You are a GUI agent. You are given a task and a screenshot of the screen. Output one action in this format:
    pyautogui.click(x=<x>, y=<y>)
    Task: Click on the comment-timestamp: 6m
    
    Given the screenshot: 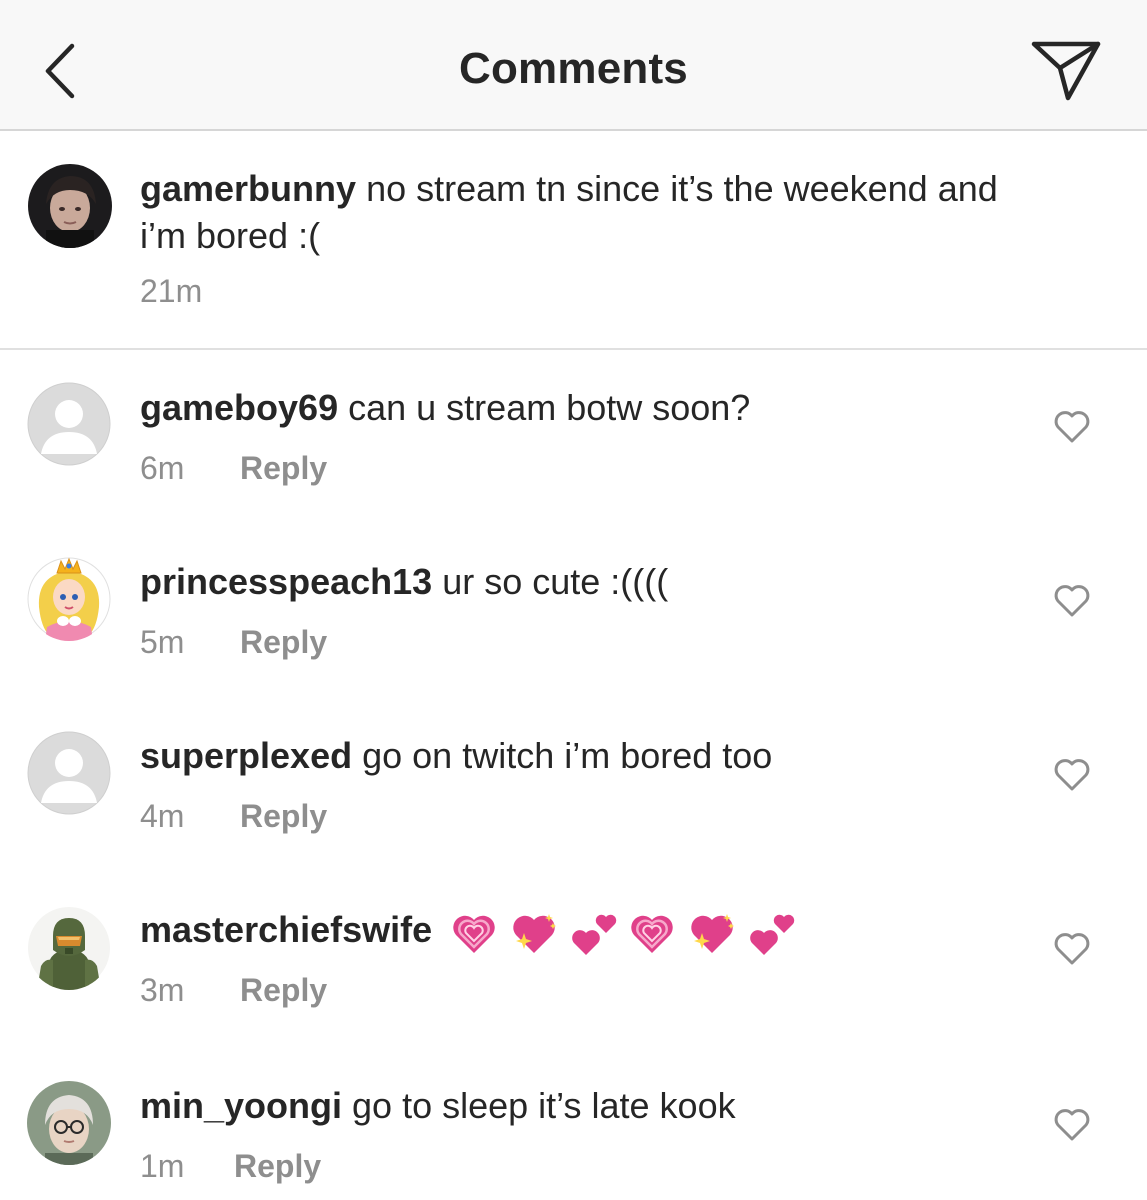 What is the action you would take?
    pyautogui.click(x=162, y=468)
    